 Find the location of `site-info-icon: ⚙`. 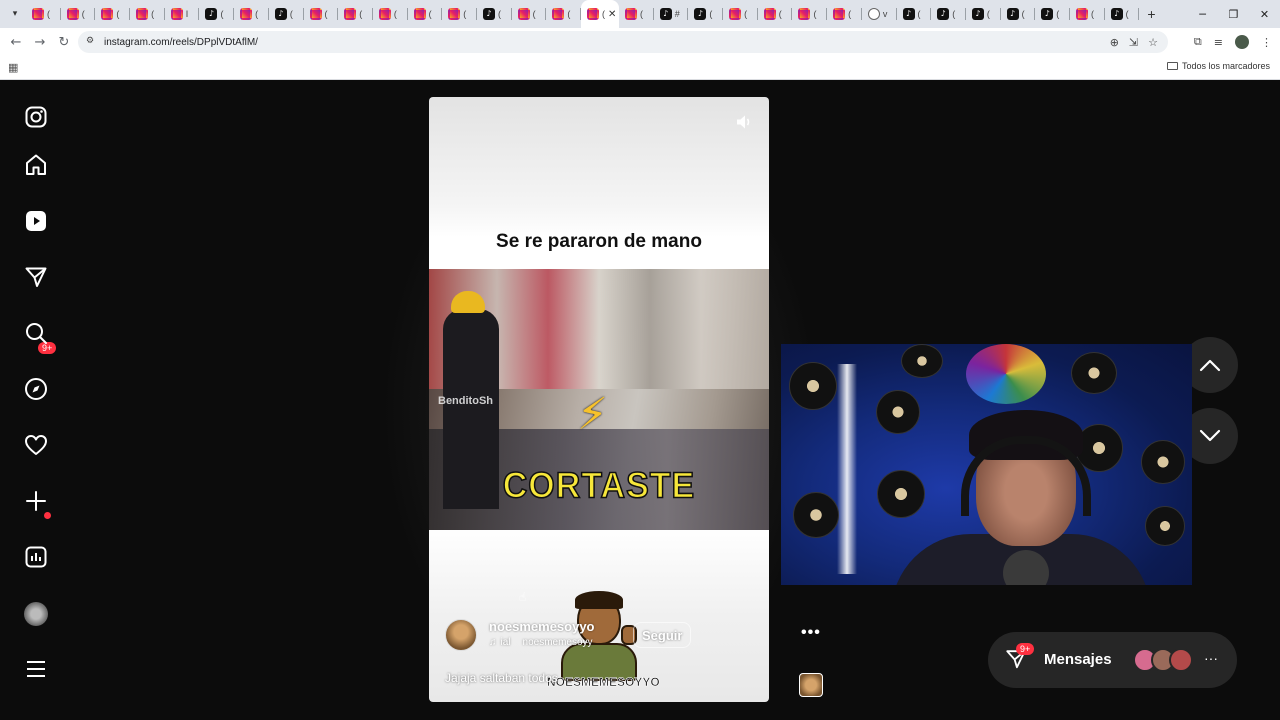

site-info-icon: ⚙ is located at coordinates (92, 42).